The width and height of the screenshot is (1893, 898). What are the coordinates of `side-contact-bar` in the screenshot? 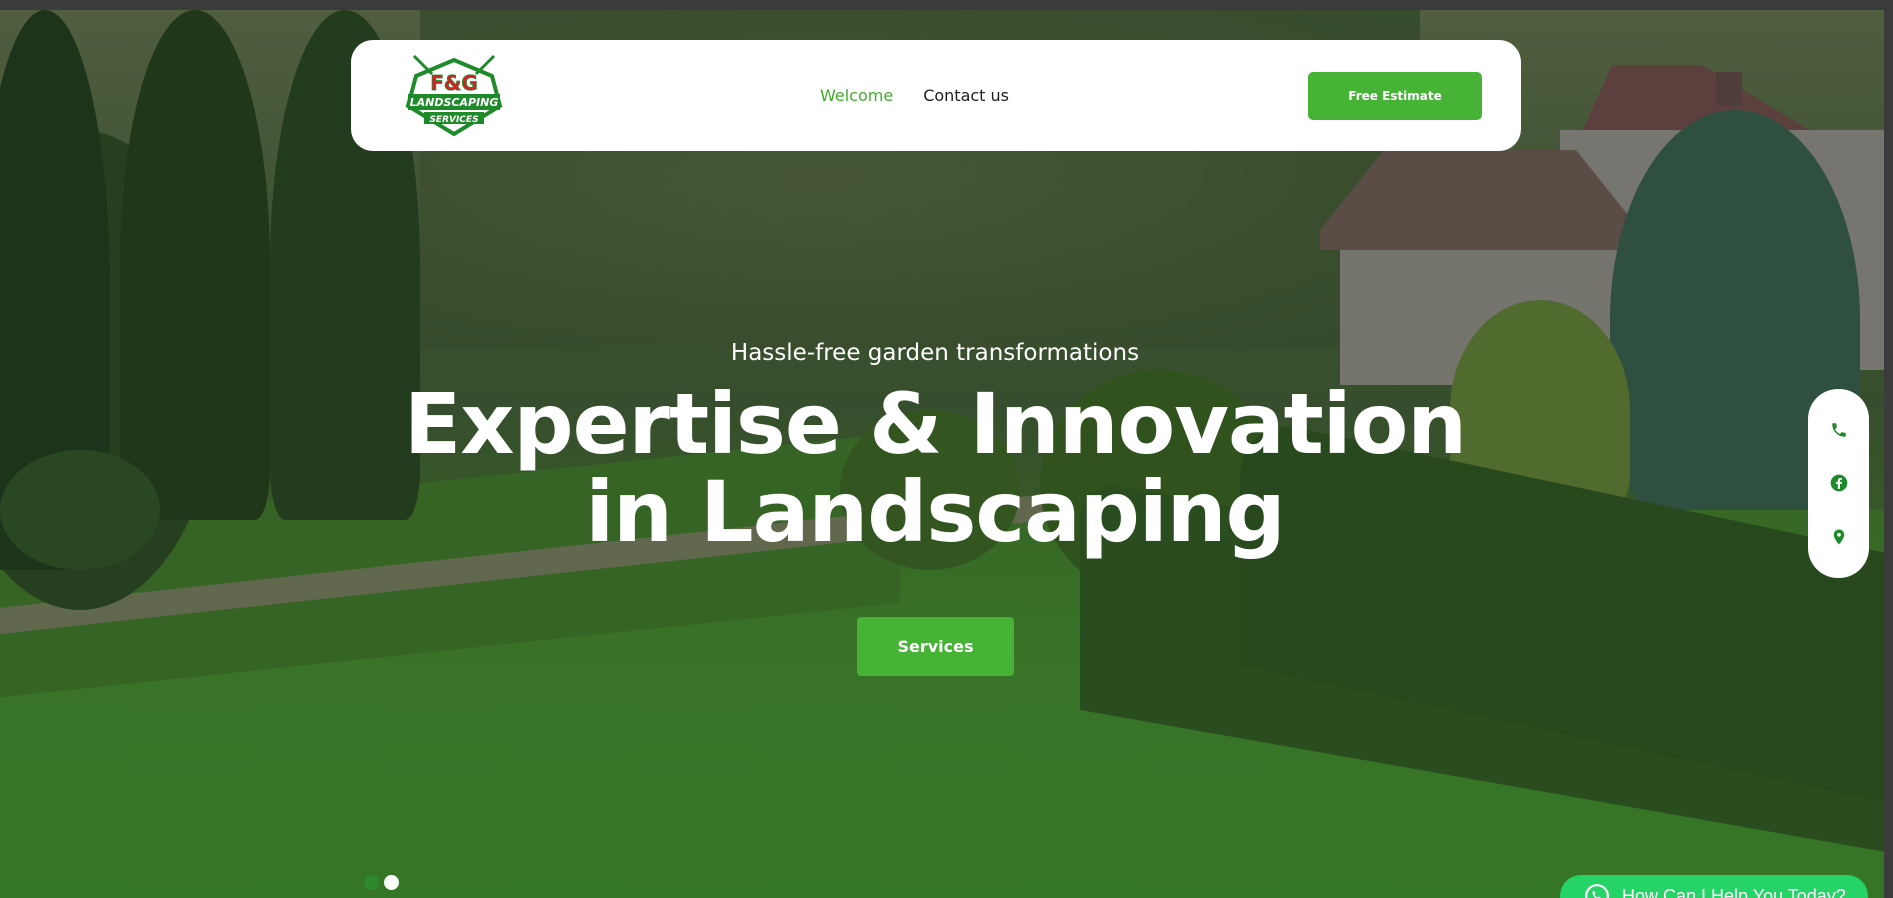 It's located at (1838, 483).